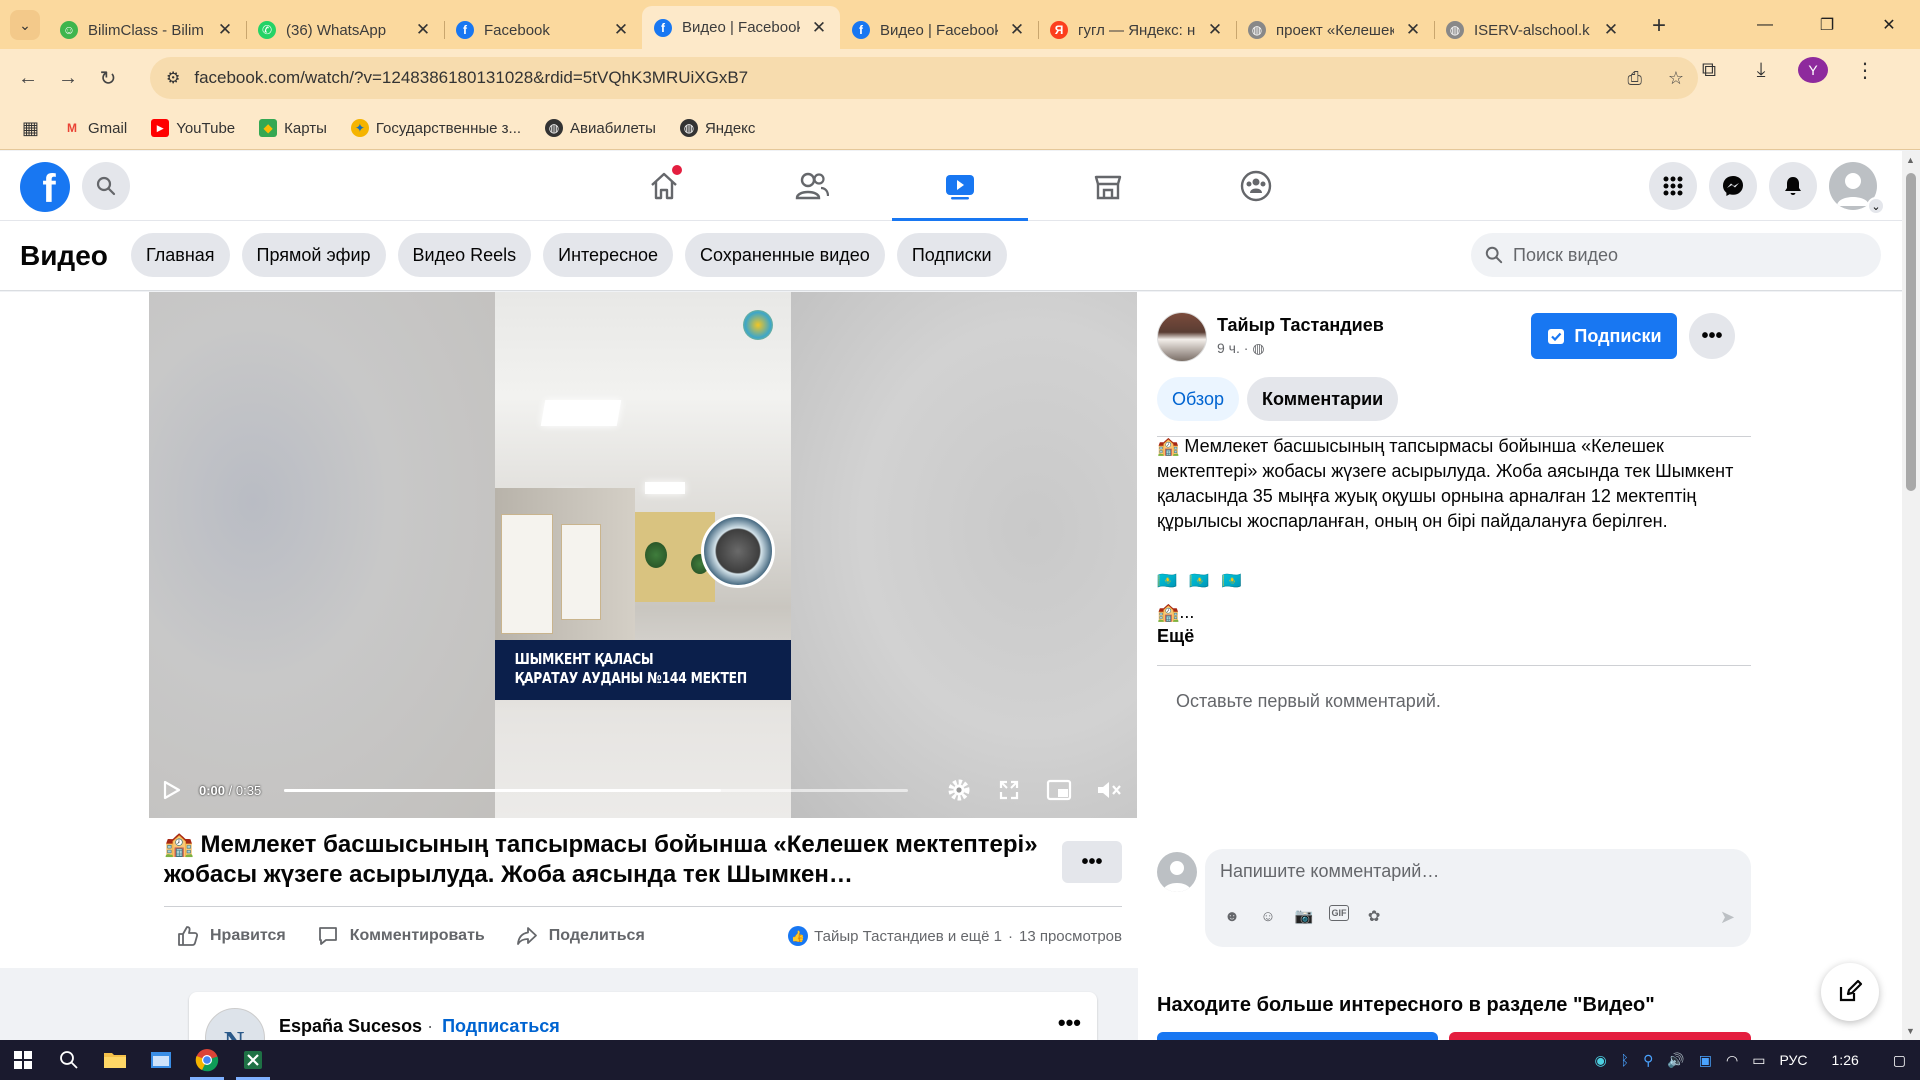 Image resolution: width=1920 pixels, height=1080 pixels. I want to click on notifications-button, so click(1793, 186).